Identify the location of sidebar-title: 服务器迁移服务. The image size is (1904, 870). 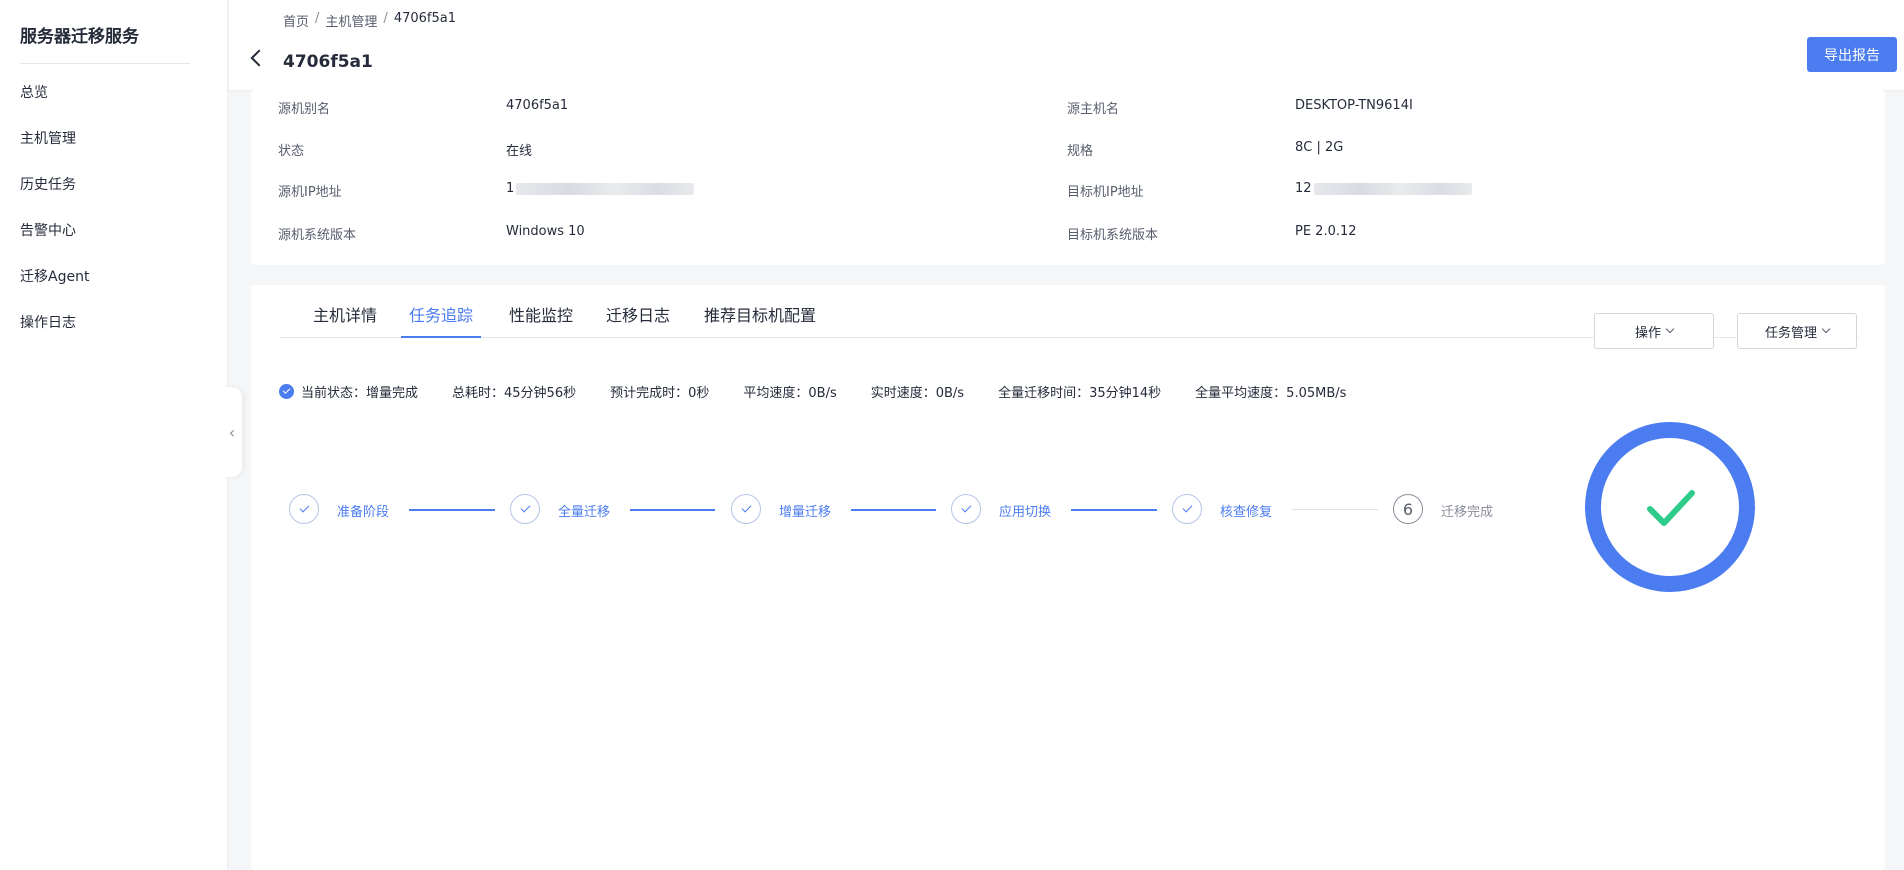
(79, 37).